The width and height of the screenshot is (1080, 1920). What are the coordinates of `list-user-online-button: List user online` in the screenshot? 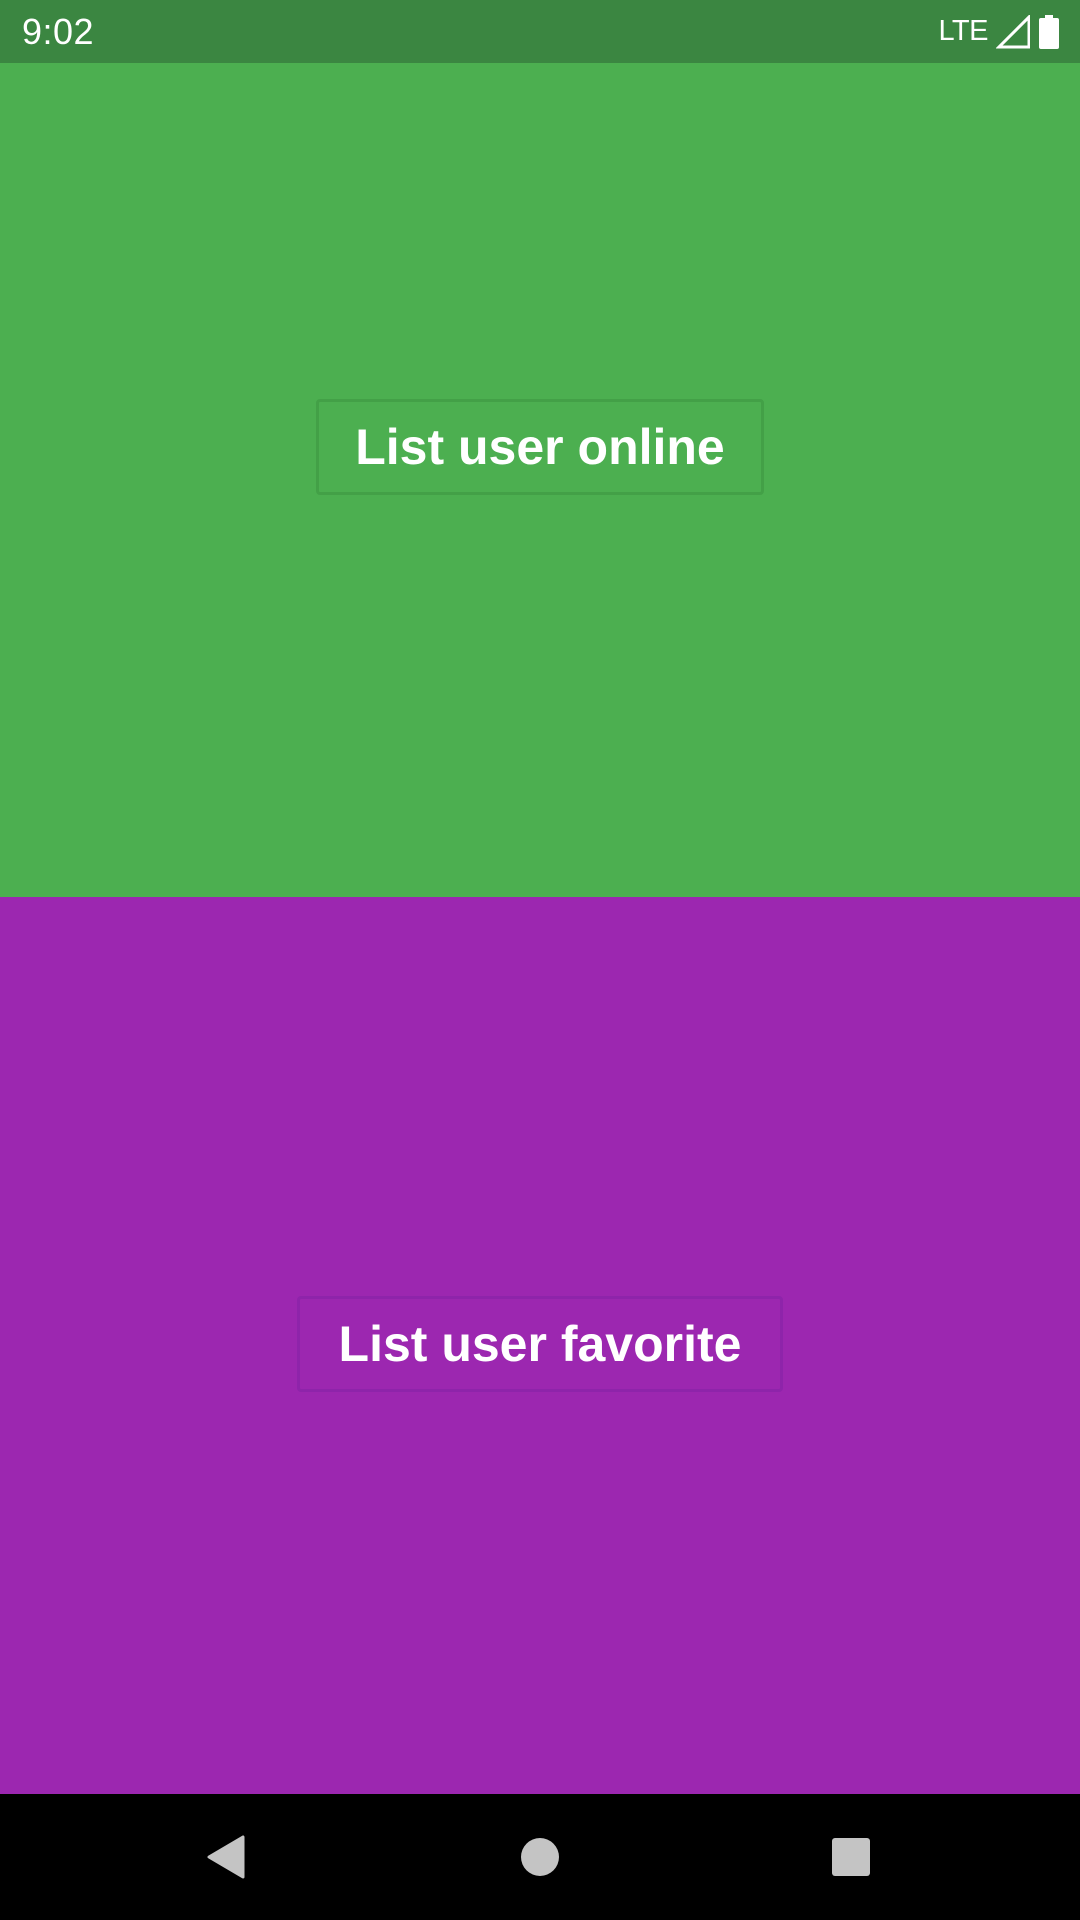 It's located at (540, 447).